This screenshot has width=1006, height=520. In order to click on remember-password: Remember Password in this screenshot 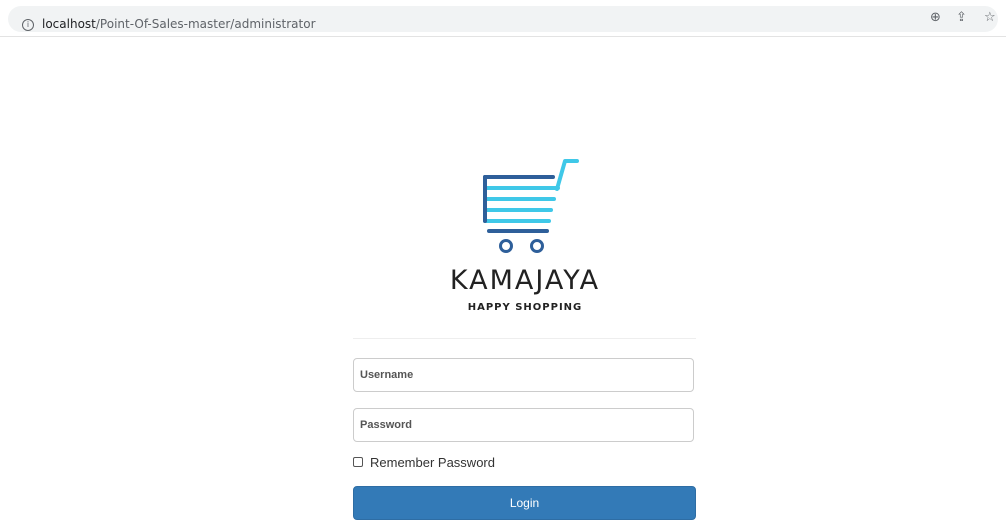, I will do `click(424, 462)`.